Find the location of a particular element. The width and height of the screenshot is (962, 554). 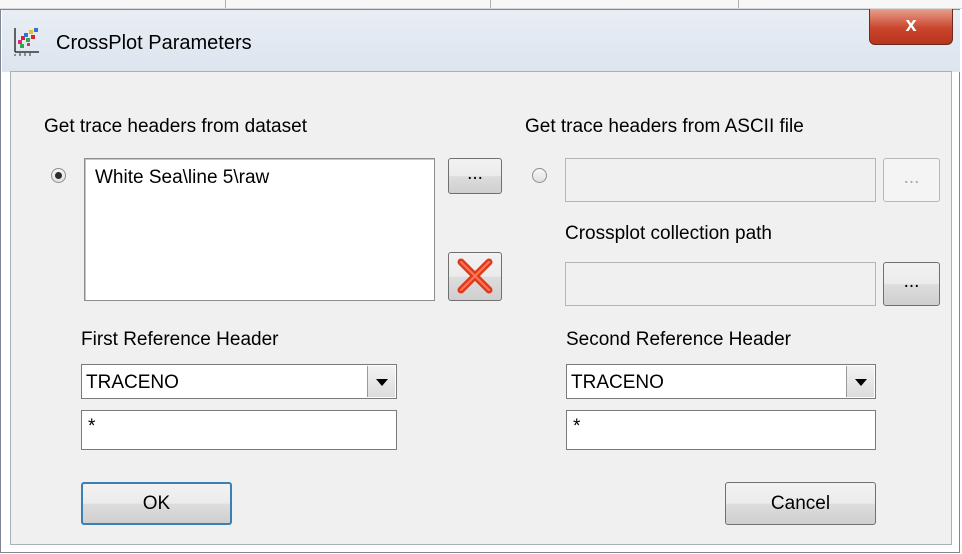

ascii-file-field is located at coordinates (720, 180).